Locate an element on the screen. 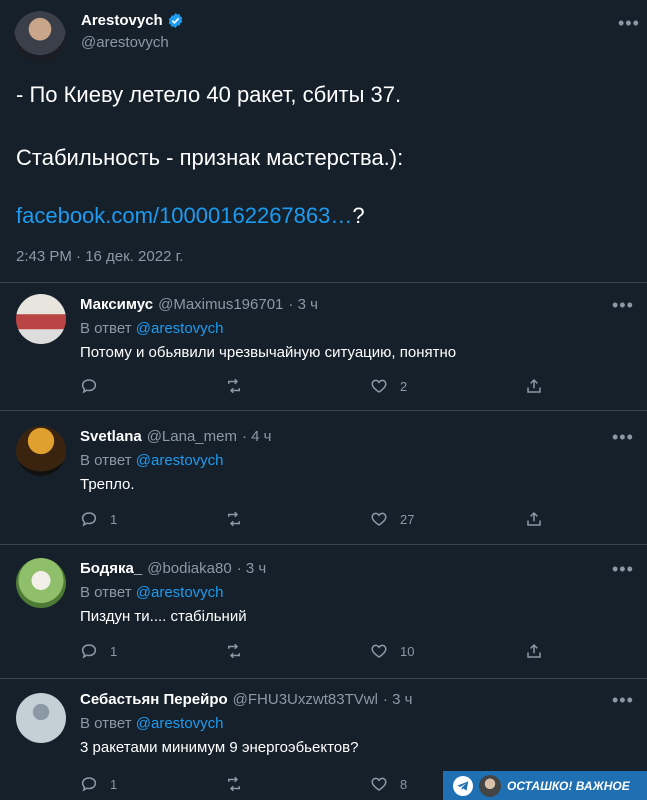  tweet-timestamp: 2:43 PM · 16 дек. 2022 г. is located at coordinates (99, 256).